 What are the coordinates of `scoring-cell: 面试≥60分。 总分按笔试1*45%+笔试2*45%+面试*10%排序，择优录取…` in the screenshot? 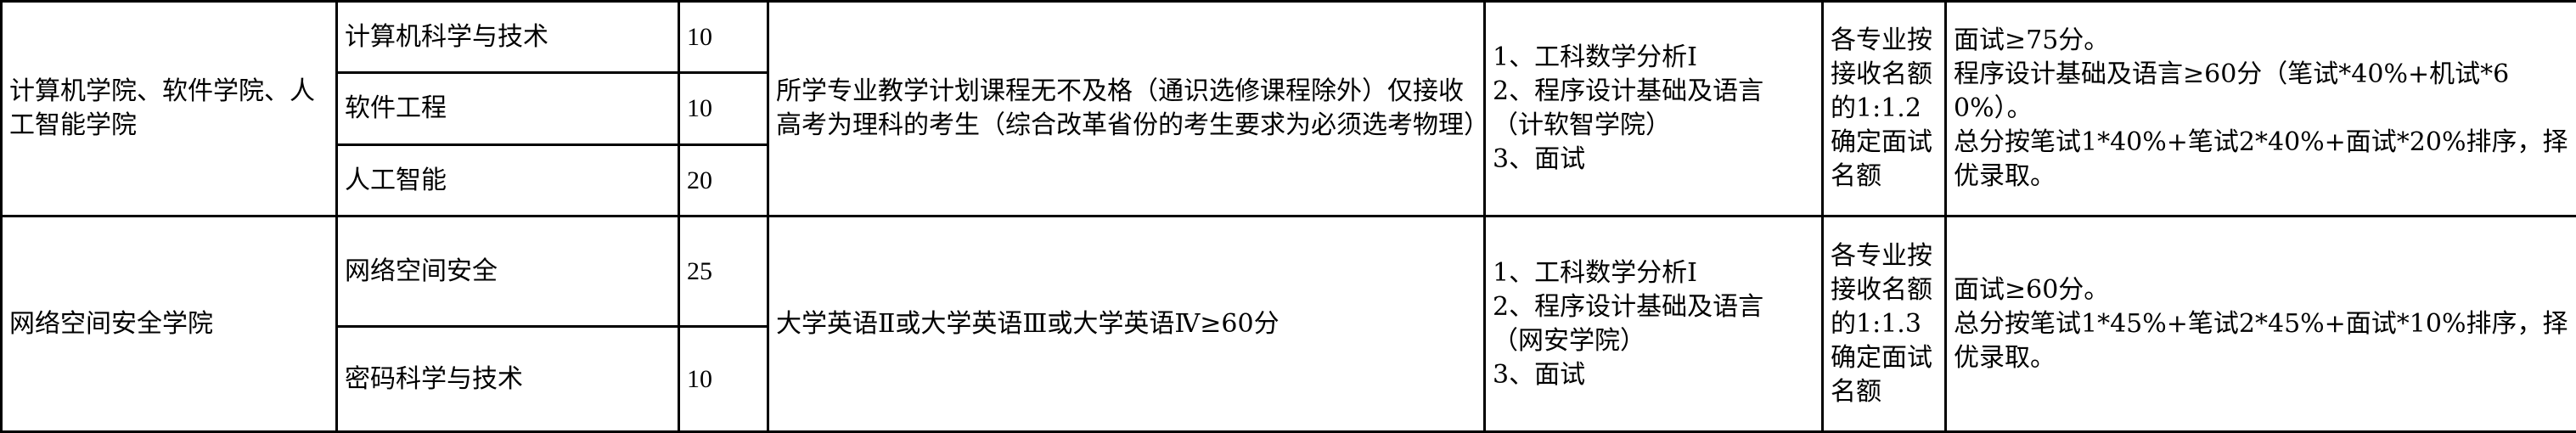 It's located at (2260, 324).